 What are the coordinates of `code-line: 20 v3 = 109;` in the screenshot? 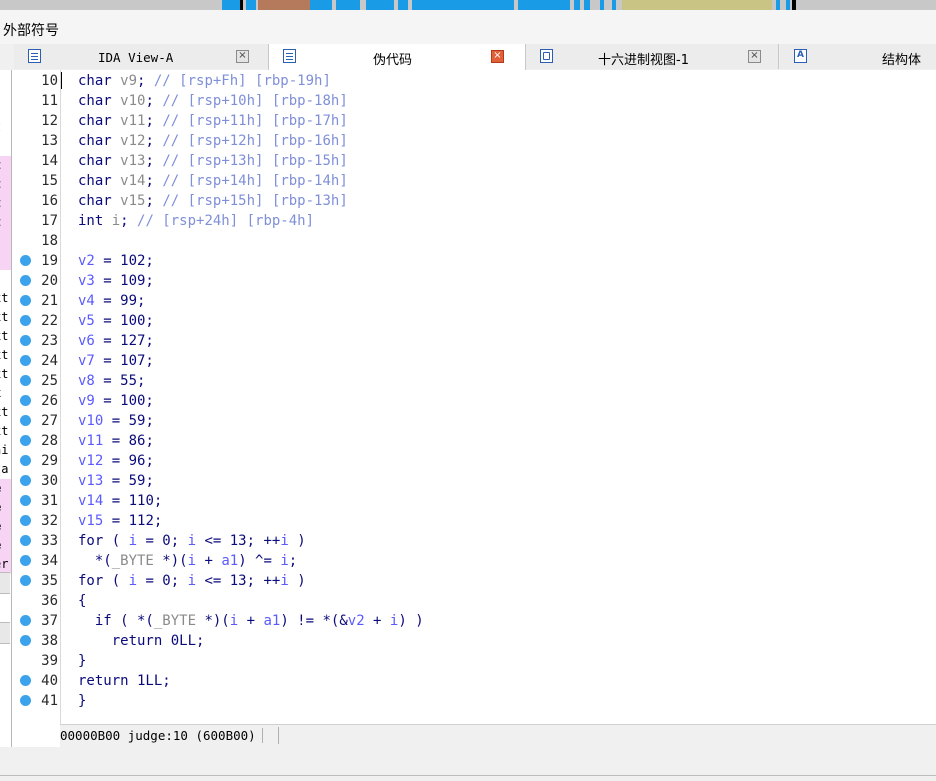 It's located at (472, 281).